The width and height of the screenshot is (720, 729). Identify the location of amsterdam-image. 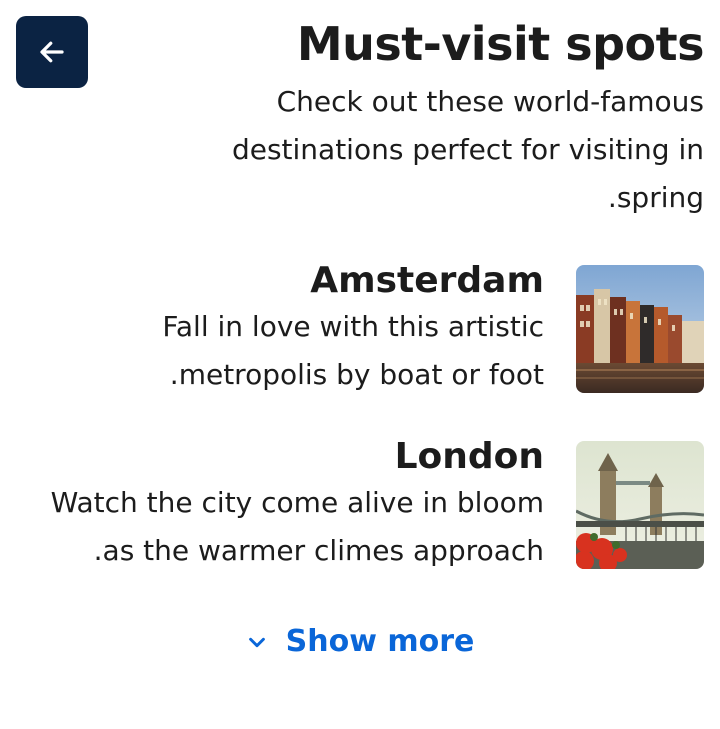
(640, 329).